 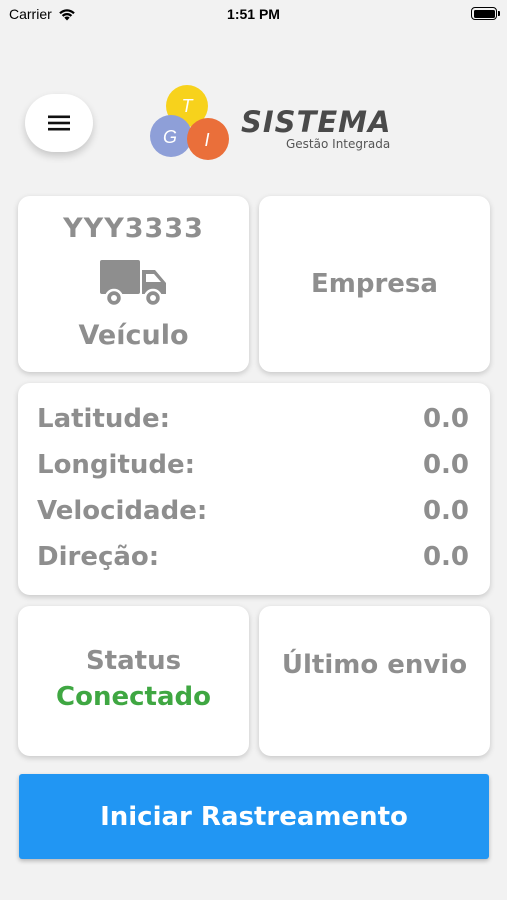 I want to click on status-title: Status, so click(x=133, y=661).